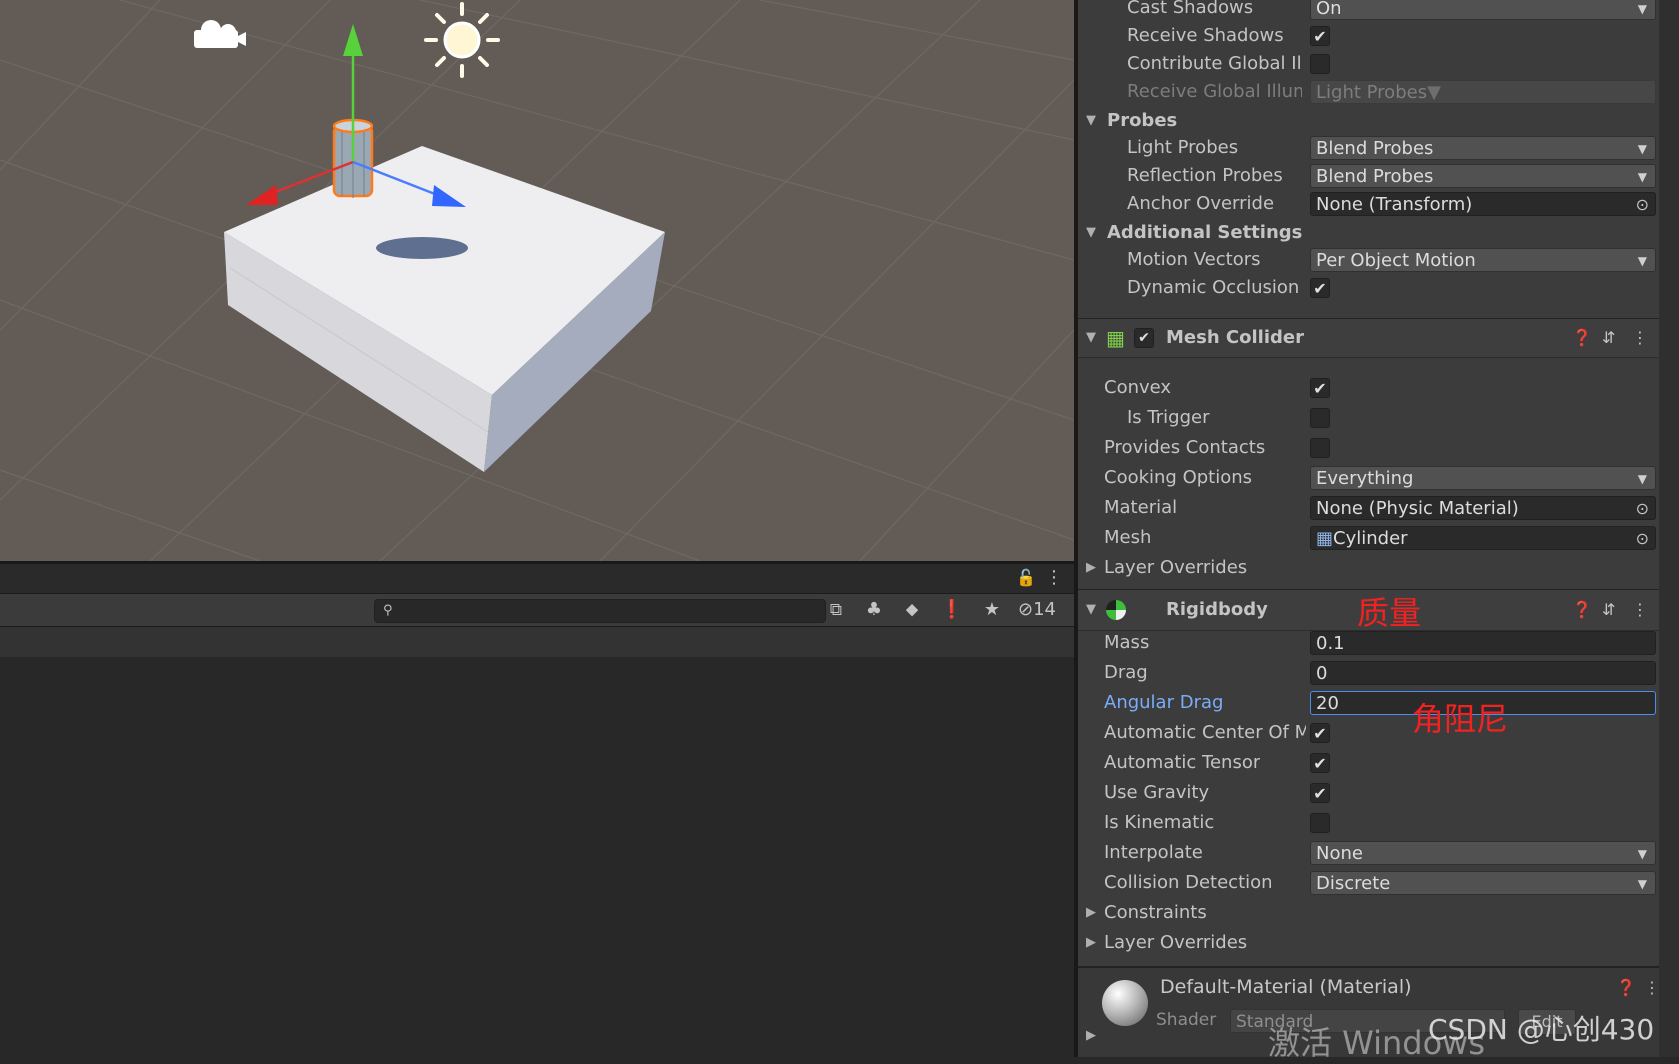  Describe the element at coordinates (1182, 762) in the screenshot. I see `auto-tensor-label: Automatic Tensor` at that location.